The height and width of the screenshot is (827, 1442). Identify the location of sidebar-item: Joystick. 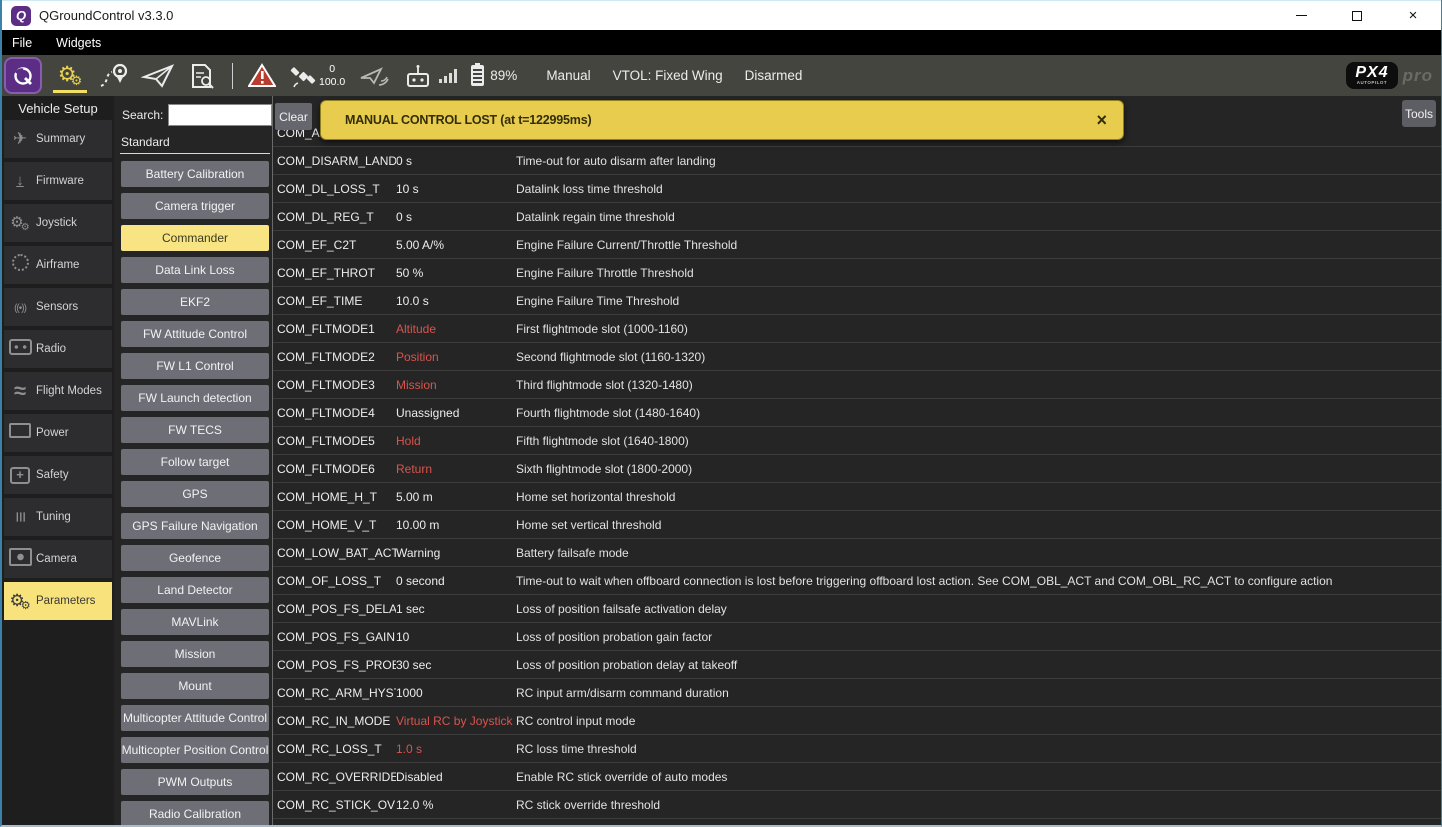
(58, 223).